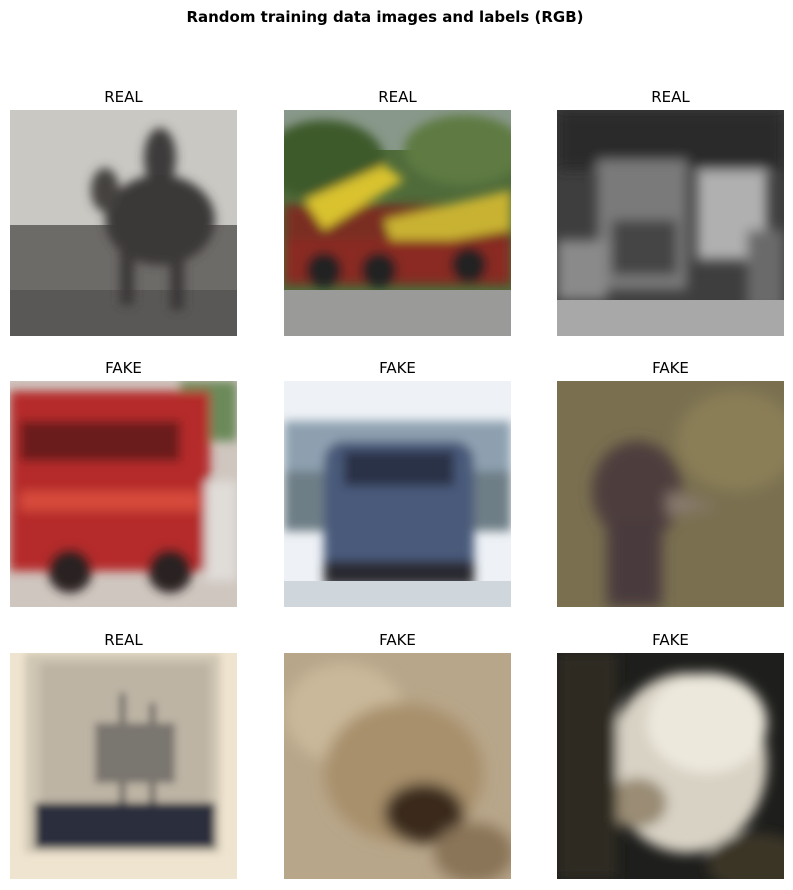  I want to click on image-ostrich, so click(670, 494).